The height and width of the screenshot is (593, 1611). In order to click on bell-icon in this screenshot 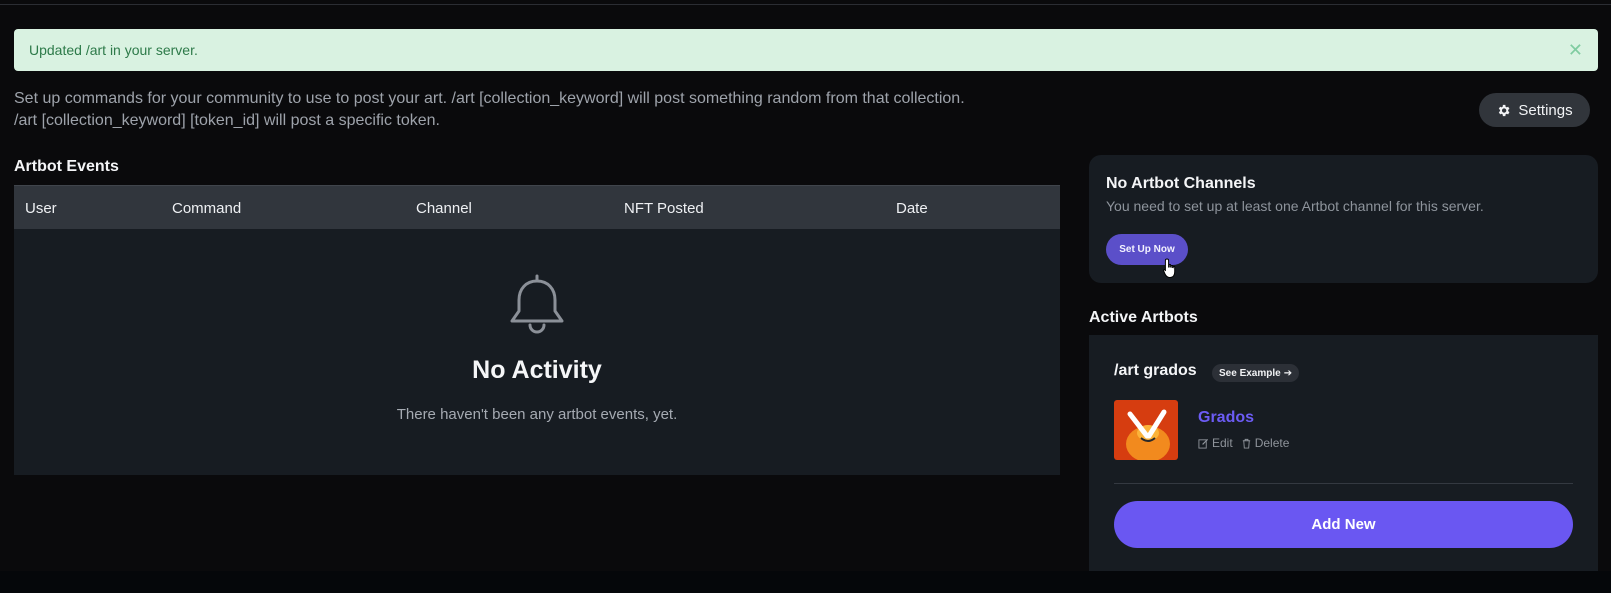, I will do `click(537, 304)`.